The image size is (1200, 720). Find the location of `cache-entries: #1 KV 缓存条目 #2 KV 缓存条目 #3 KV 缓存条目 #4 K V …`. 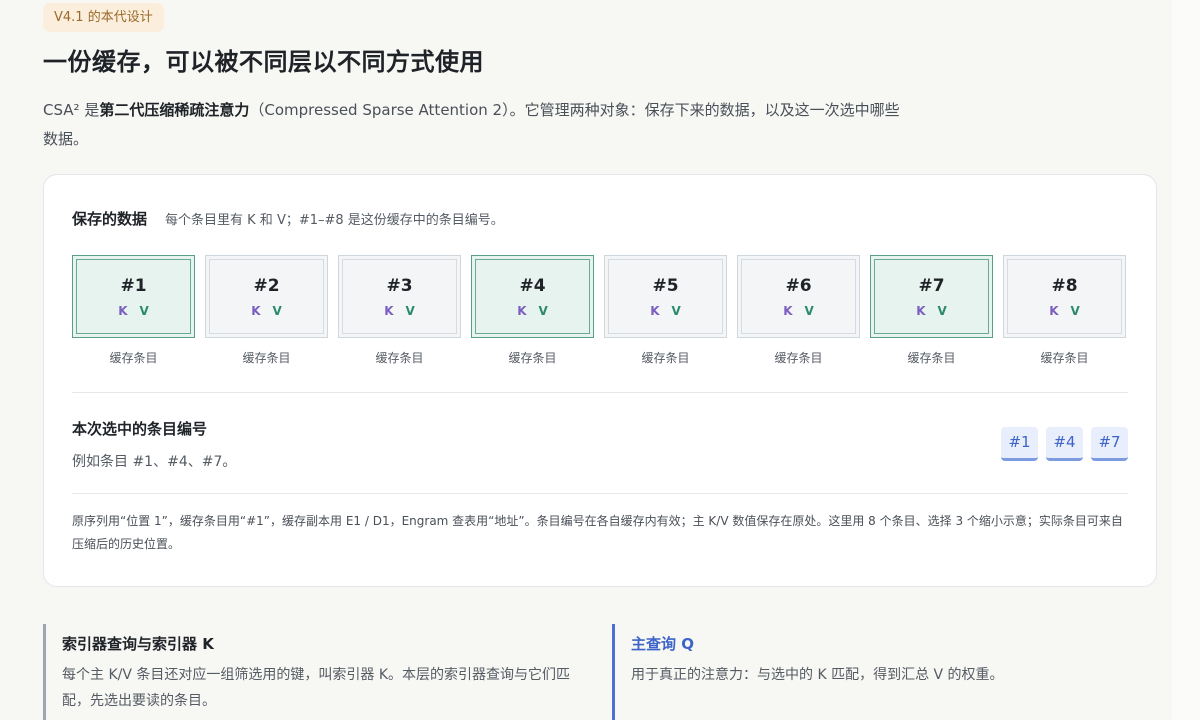

cache-entries: #1 KV 缓存条目 #2 KV 缓存条目 #3 KV 缓存条目 #4 K V … is located at coordinates (599, 310).